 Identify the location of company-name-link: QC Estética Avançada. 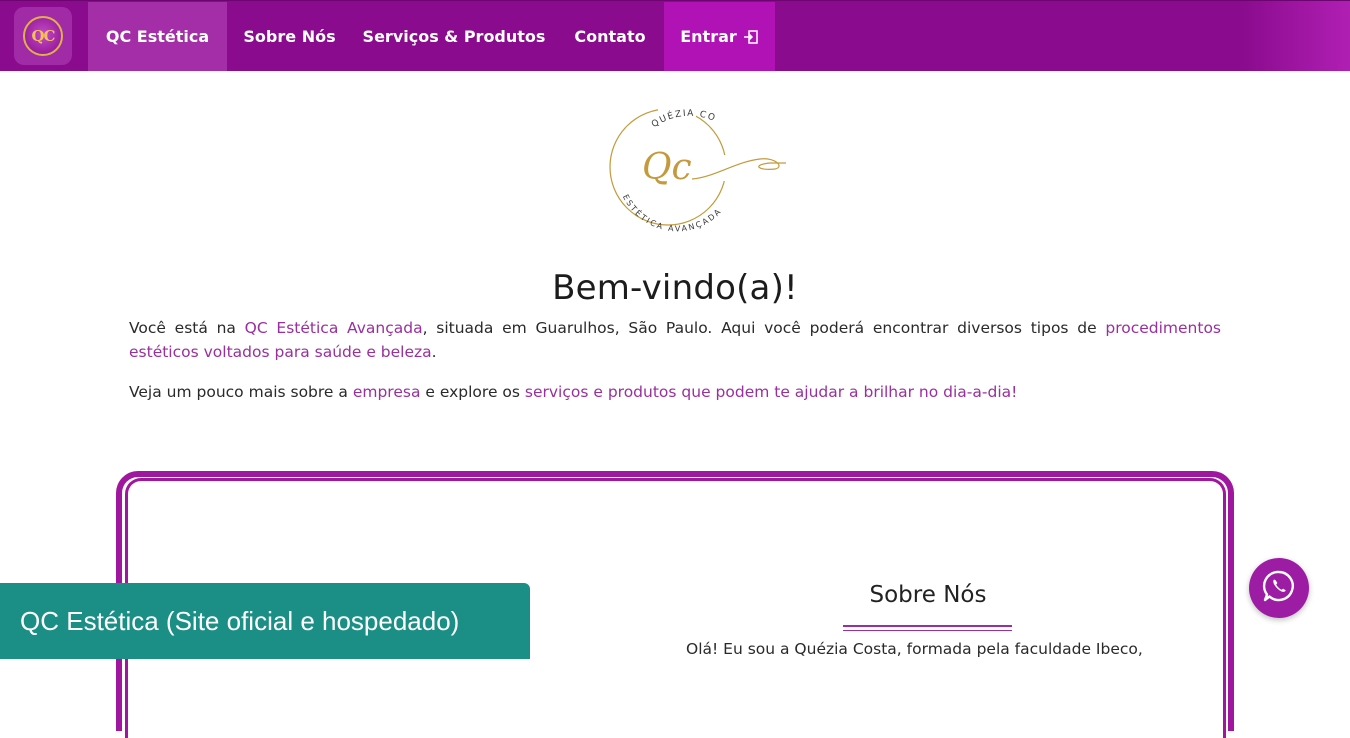
(334, 328).